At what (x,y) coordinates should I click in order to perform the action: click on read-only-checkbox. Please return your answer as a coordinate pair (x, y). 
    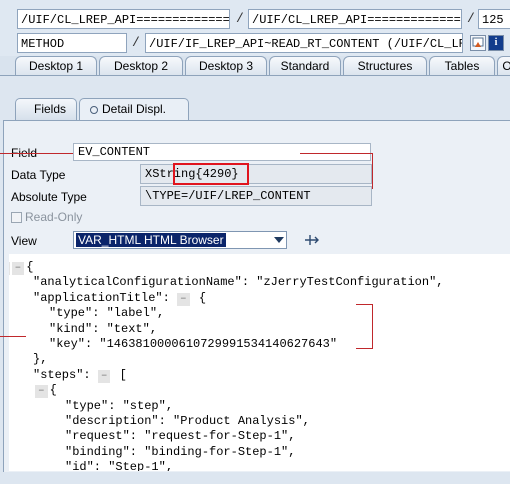
    Looking at the image, I should click on (16, 217).